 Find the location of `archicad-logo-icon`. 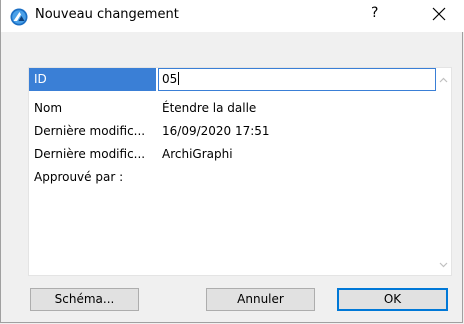

archicad-logo-icon is located at coordinates (19, 17).